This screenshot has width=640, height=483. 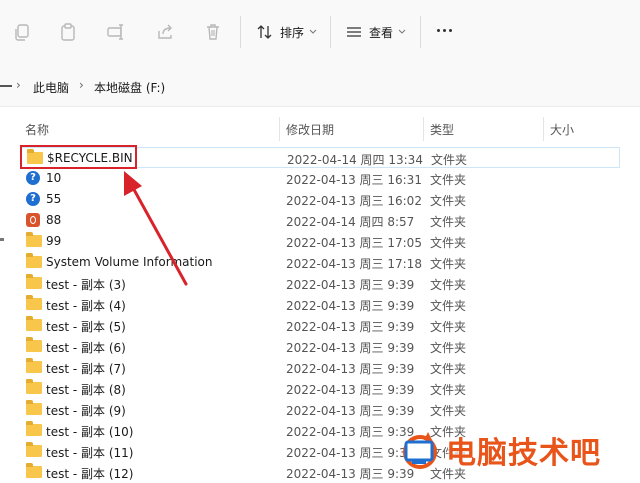 I want to click on column-type: 类型, so click(x=442, y=129).